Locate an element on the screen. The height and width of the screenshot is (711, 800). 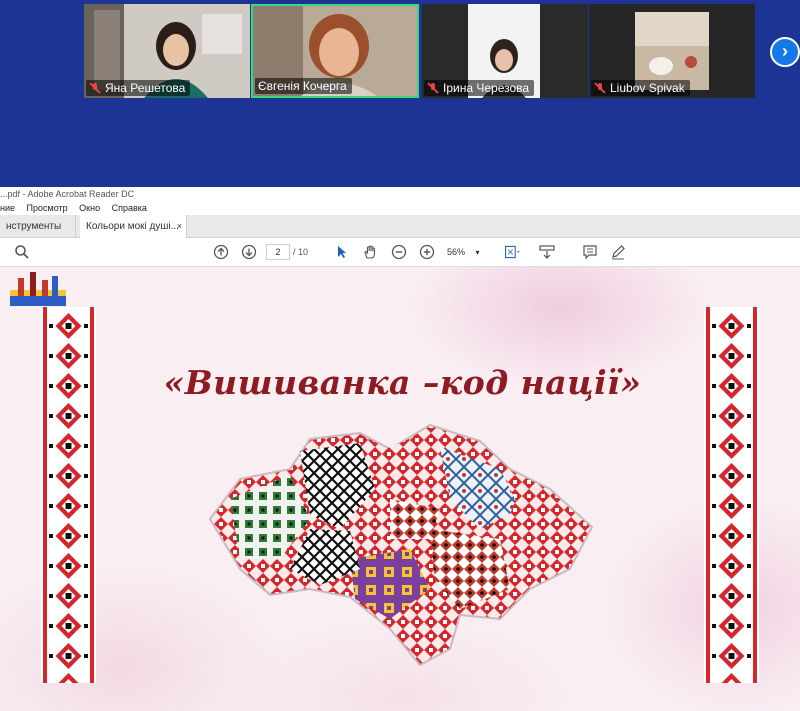
select-arrow-icon is located at coordinates (342, 252).